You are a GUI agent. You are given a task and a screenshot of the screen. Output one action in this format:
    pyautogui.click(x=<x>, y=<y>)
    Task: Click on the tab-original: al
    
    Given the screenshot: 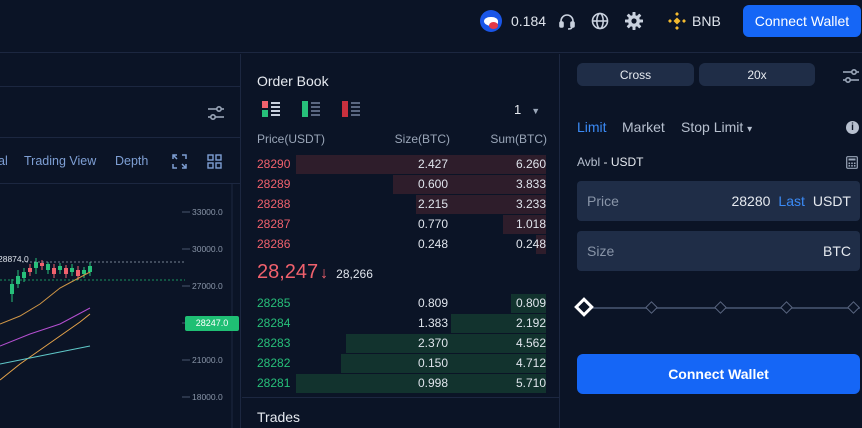 What is the action you would take?
    pyautogui.click(x=4, y=161)
    